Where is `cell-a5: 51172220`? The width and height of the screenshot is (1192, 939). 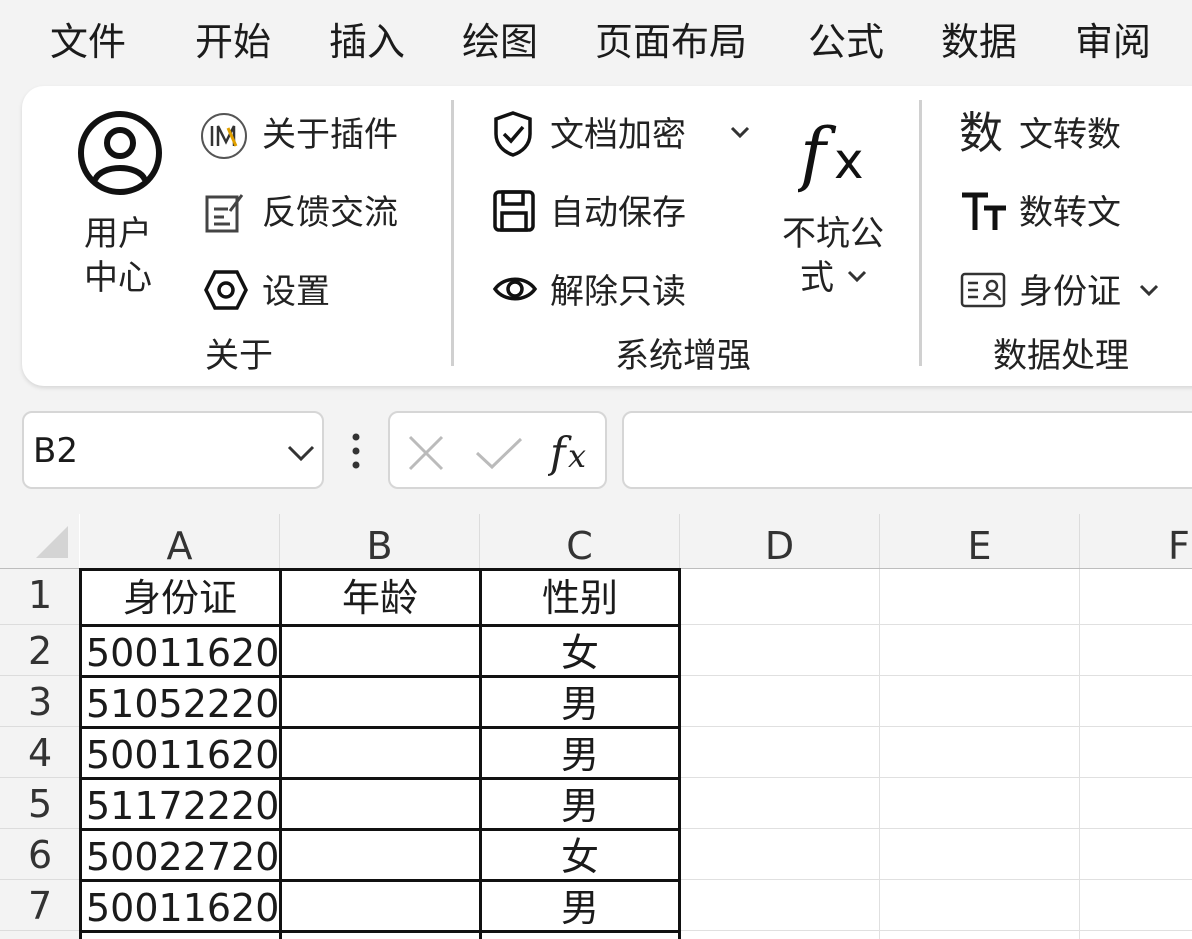
cell-a5: 51172220 is located at coordinates (180, 806).